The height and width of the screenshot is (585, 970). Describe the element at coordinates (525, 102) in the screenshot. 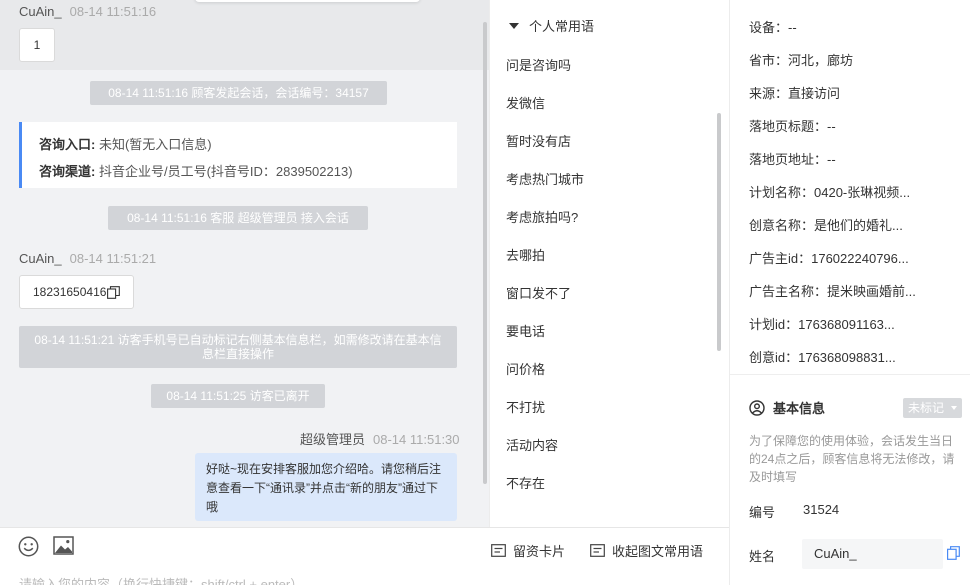

I see `phrase-item: 发微信` at that location.